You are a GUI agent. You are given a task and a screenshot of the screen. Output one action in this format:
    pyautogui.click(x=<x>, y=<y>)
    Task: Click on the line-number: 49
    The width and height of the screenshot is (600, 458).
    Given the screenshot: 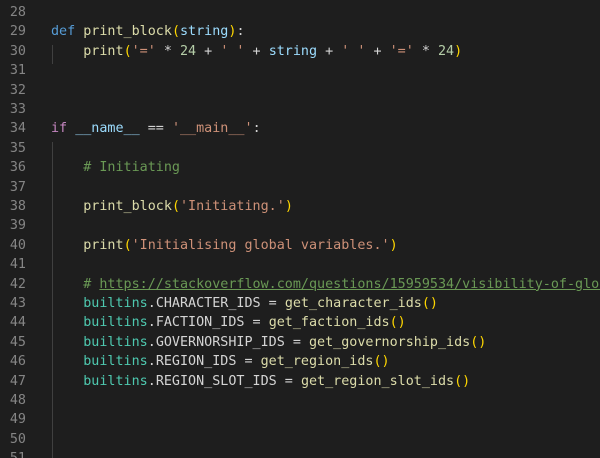 What is the action you would take?
    pyautogui.click(x=17, y=420)
    